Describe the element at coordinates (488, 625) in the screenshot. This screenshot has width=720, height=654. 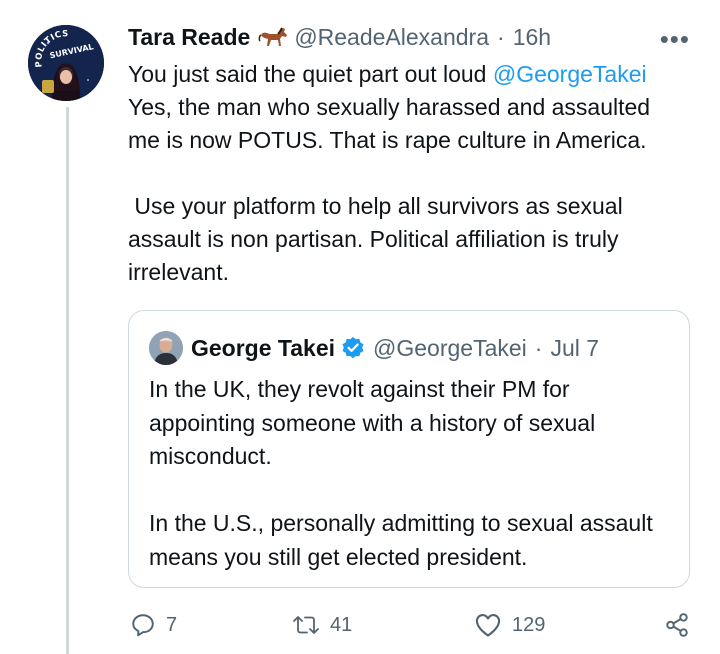
I see `like-icon` at that location.